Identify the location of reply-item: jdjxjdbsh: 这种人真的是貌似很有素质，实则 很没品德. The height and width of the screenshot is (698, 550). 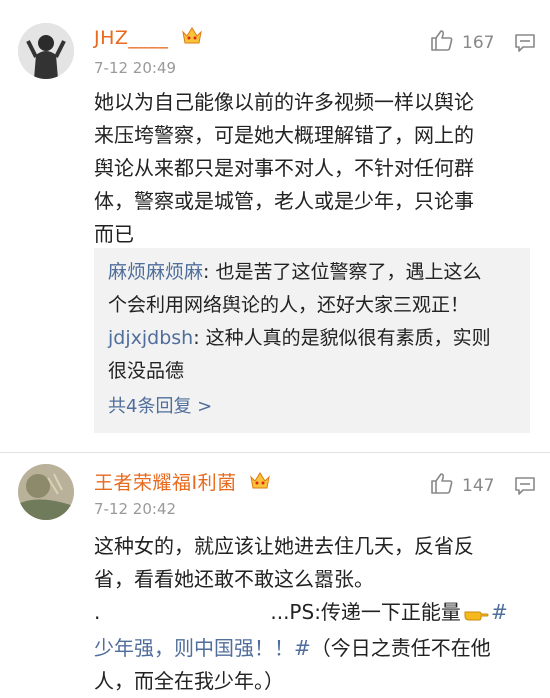
(299, 354).